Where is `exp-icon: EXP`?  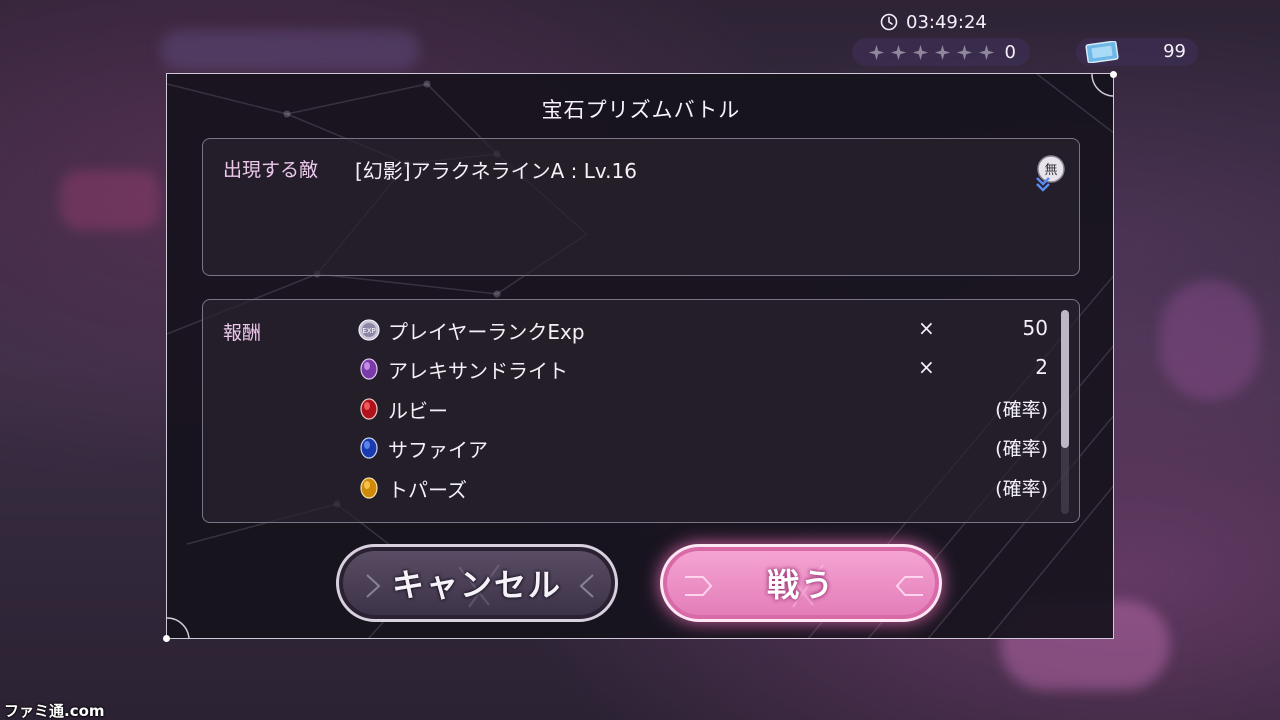 exp-icon: EXP is located at coordinates (369, 330).